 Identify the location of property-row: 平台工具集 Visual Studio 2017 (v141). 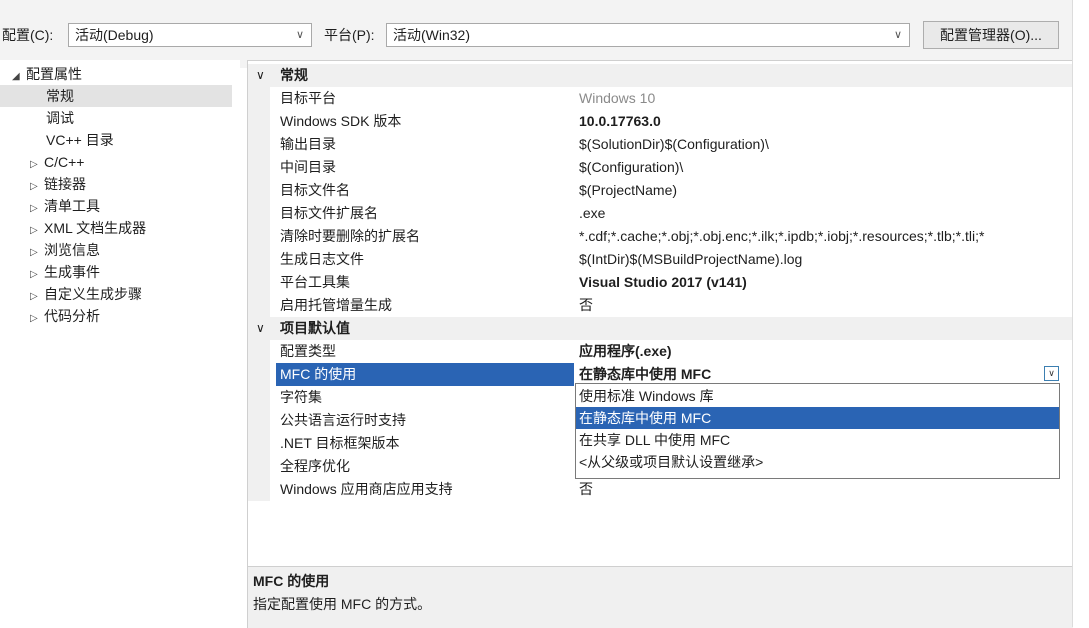
(660, 282).